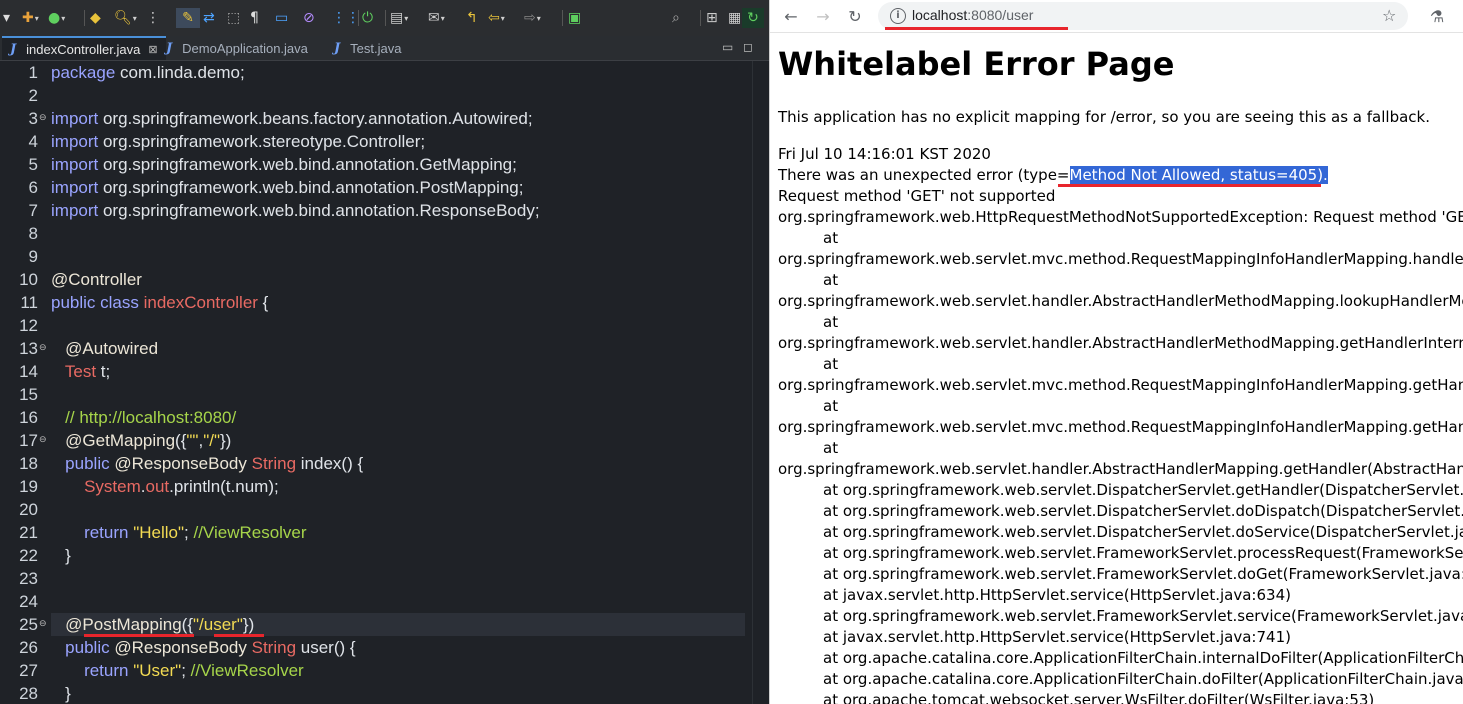 The width and height of the screenshot is (1463, 704). Describe the element at coordinates (398, 348) in the screenshot. I see `code-text: @Autowired` at that location.